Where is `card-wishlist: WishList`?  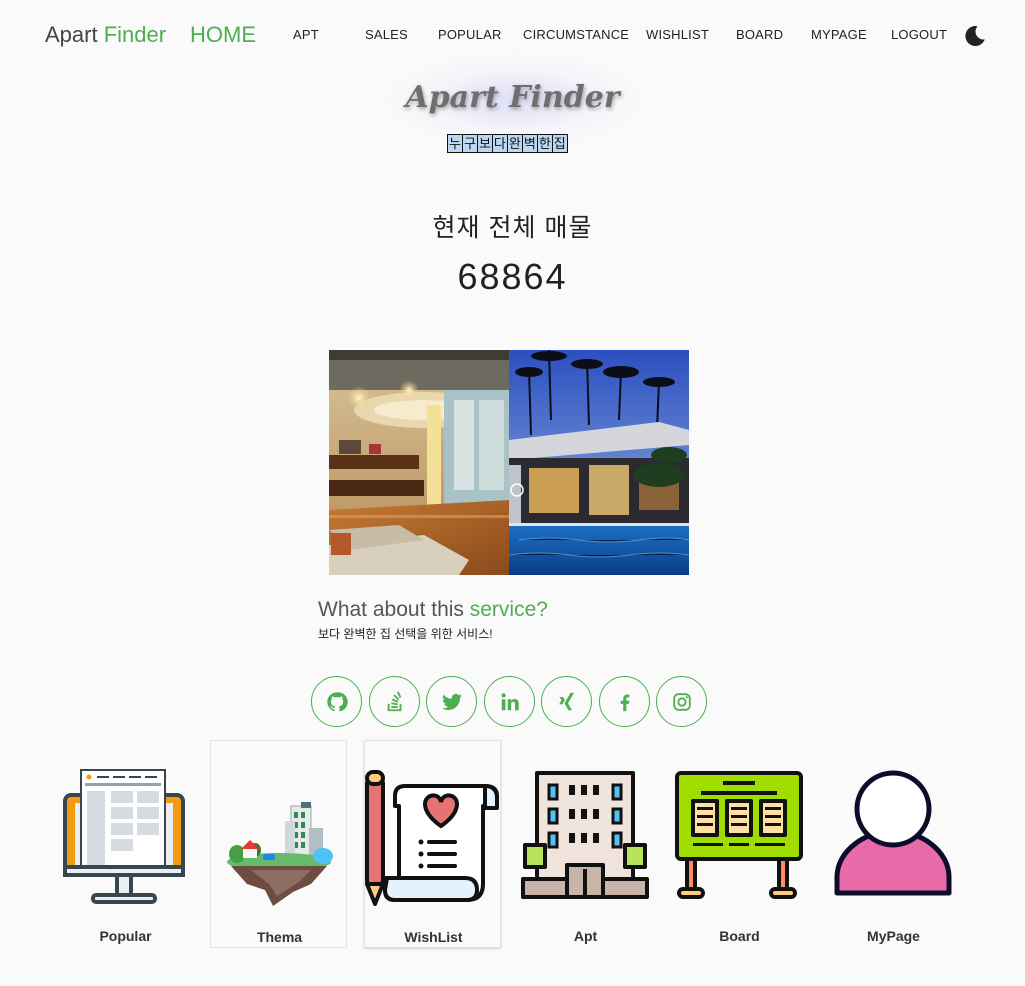 card-wishlist: WishList is located at coordinates (432, 844).